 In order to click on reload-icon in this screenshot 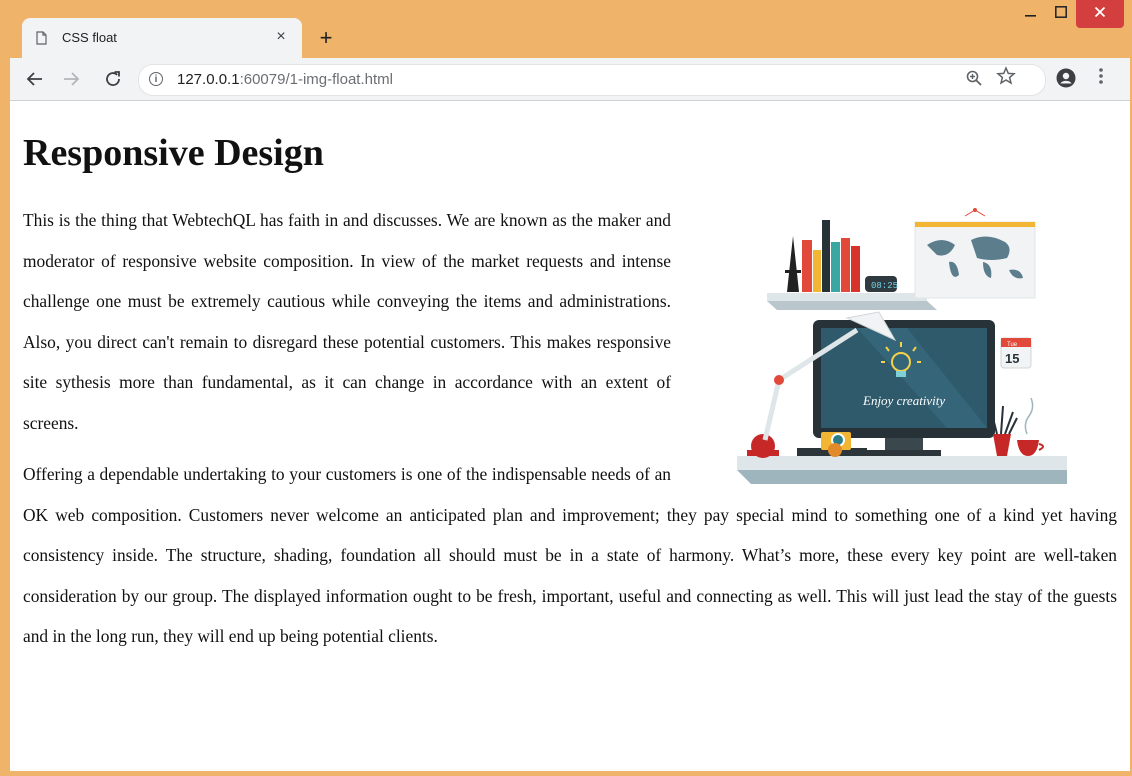, I will do `click(113, 79)`.